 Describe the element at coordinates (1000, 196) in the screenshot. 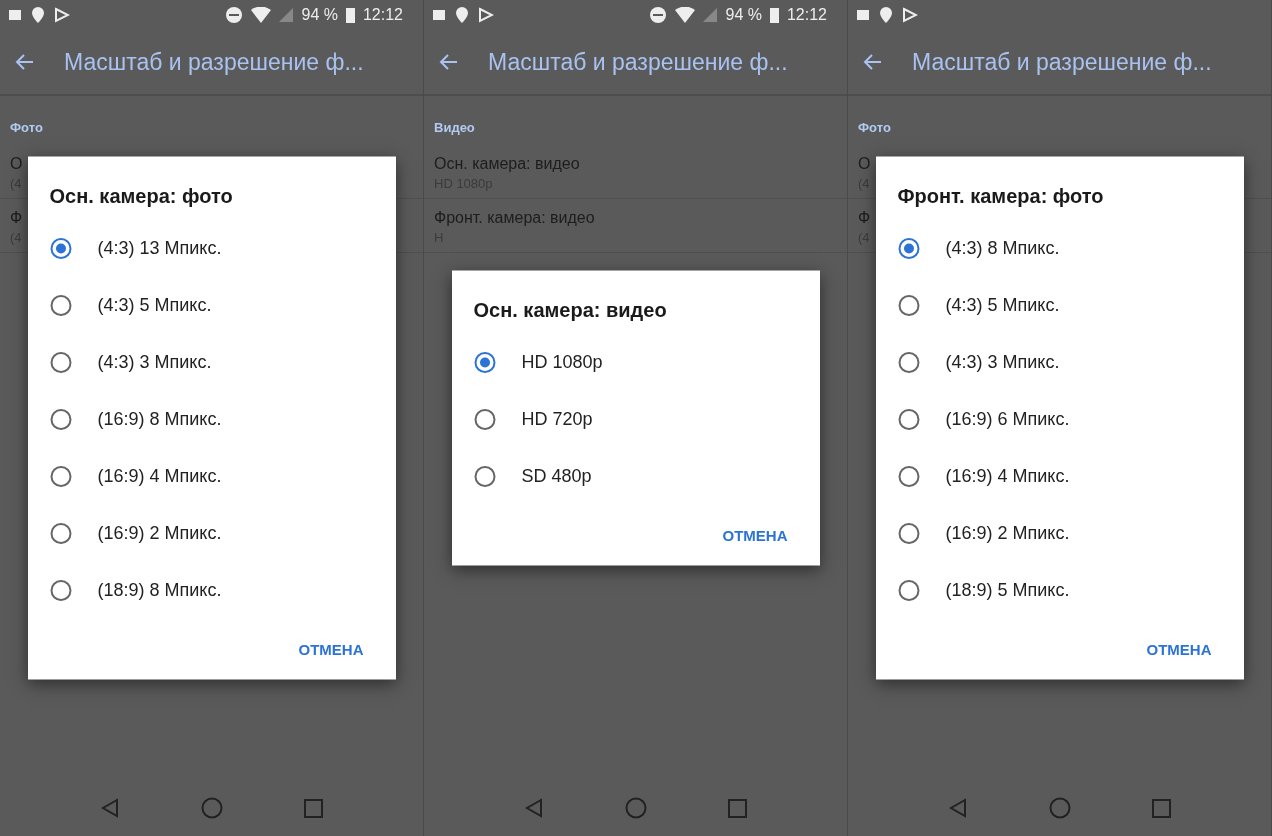

I see `dialog-title: Фронт. камера: фото` at that location.